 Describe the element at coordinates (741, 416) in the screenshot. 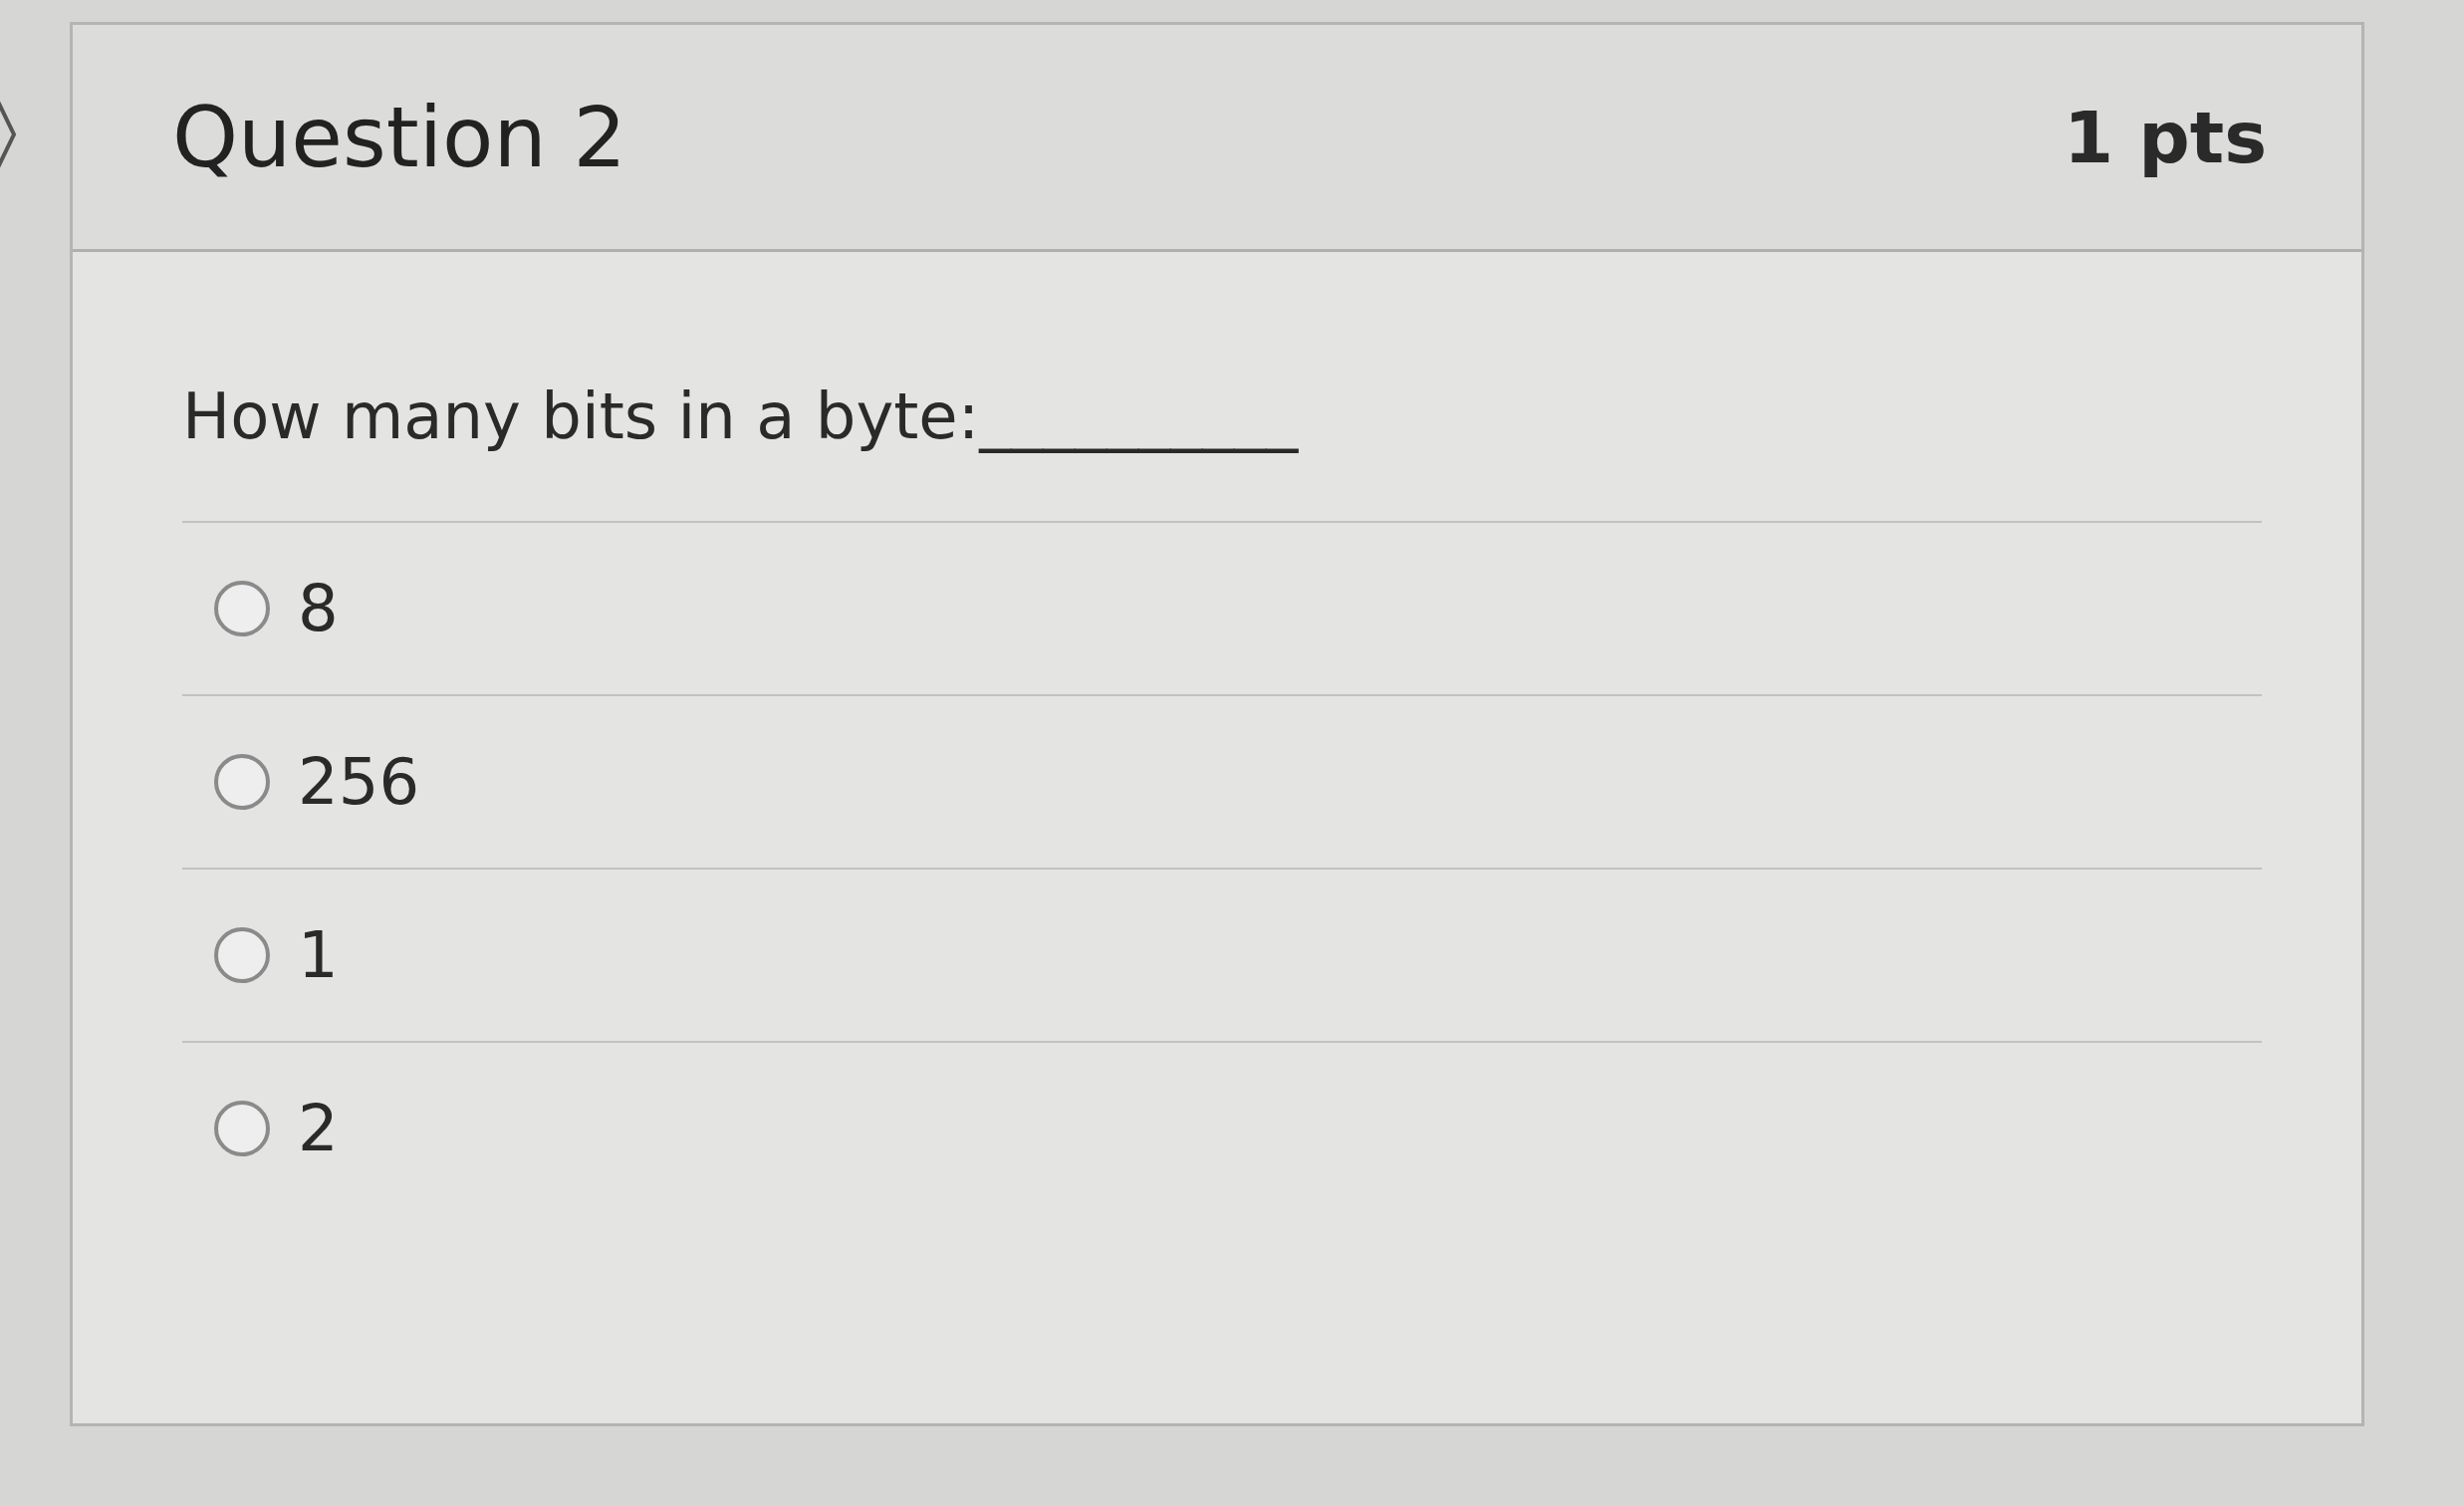

I see `question-text: How many bits in a byte:__________` at that location.